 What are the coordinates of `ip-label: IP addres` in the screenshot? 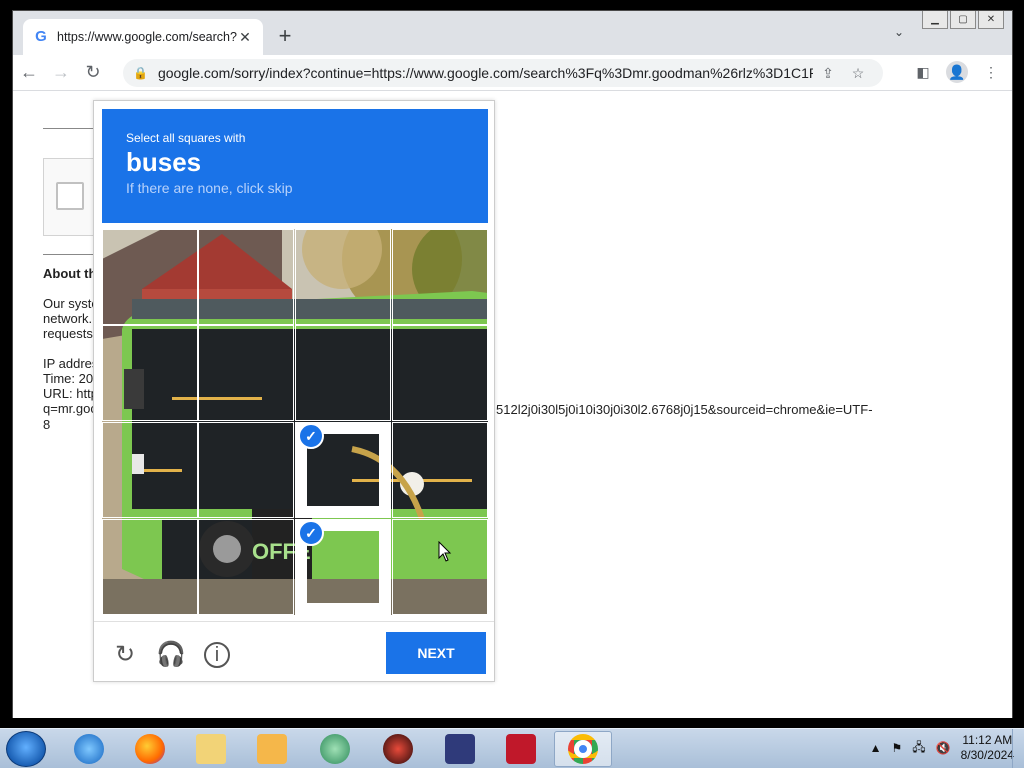 It's located at (71, 363).